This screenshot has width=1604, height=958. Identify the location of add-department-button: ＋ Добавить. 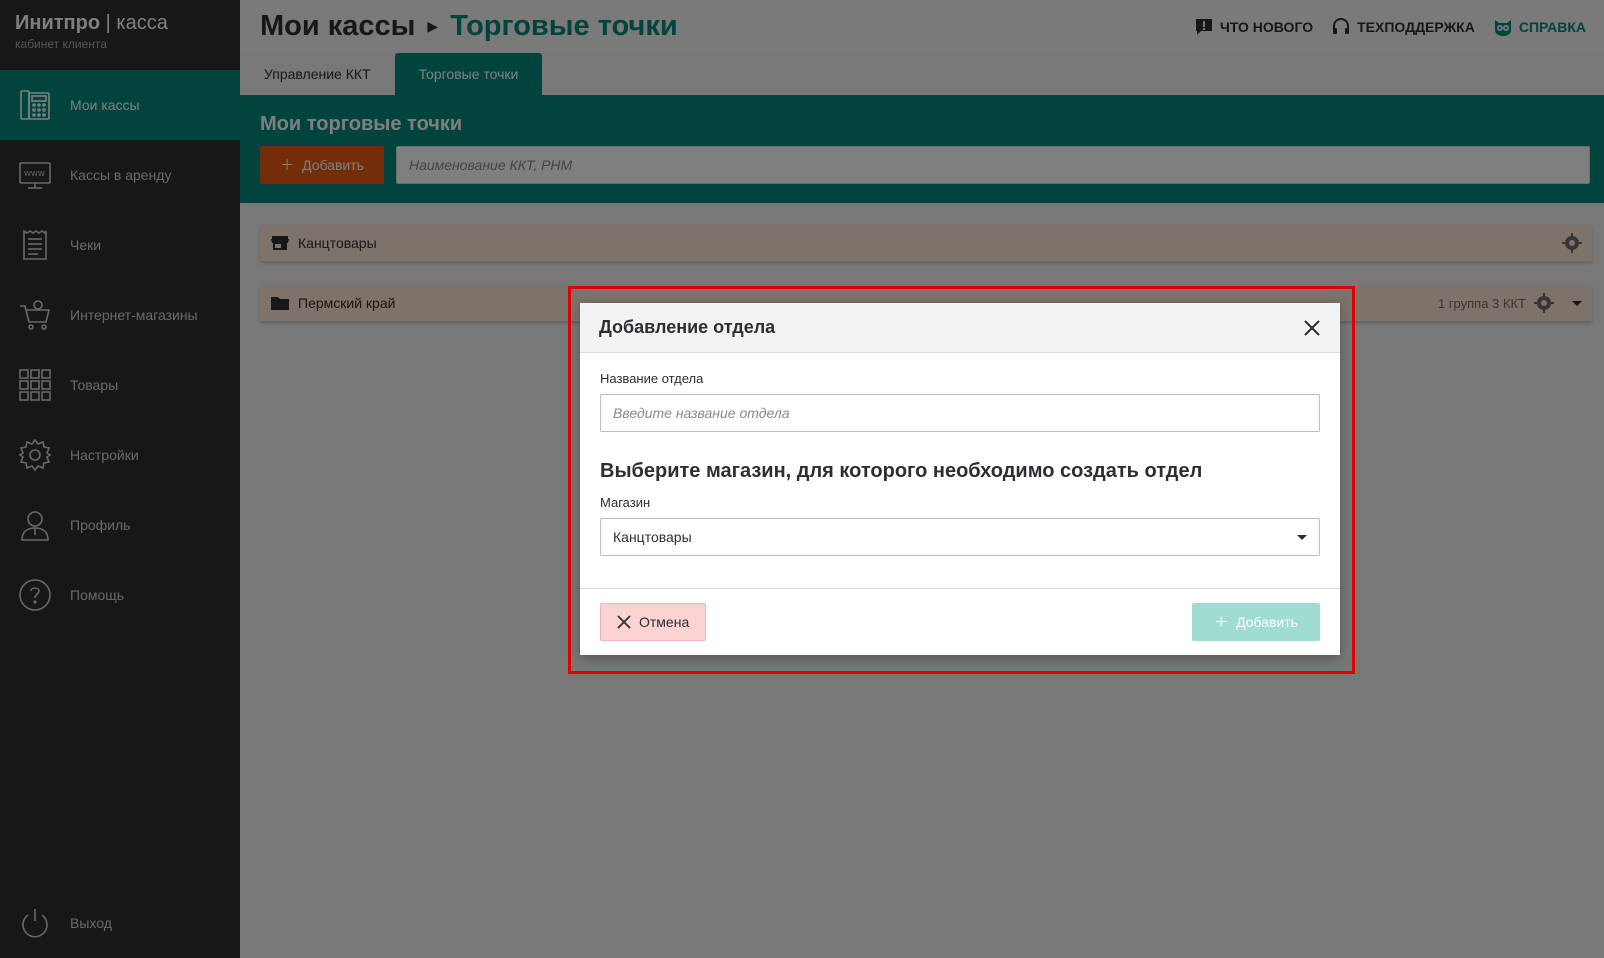
(1256, 622).